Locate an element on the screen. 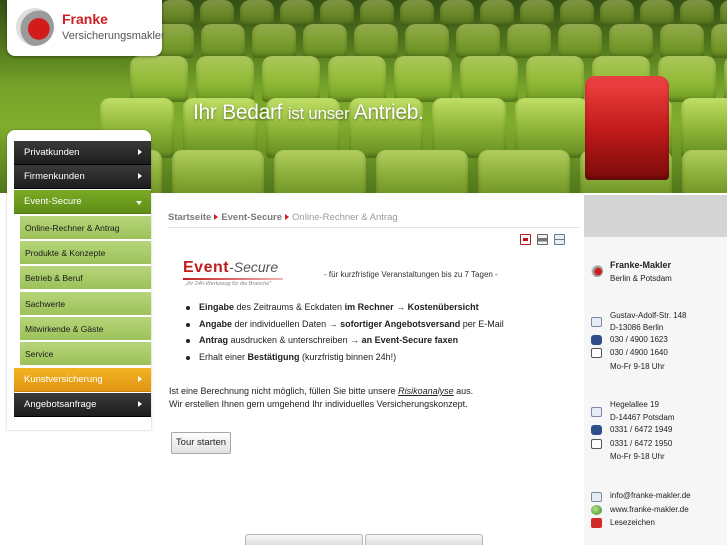  nav-item-firmenkunden: Firmenkunden is located at coordinates (82, 177).